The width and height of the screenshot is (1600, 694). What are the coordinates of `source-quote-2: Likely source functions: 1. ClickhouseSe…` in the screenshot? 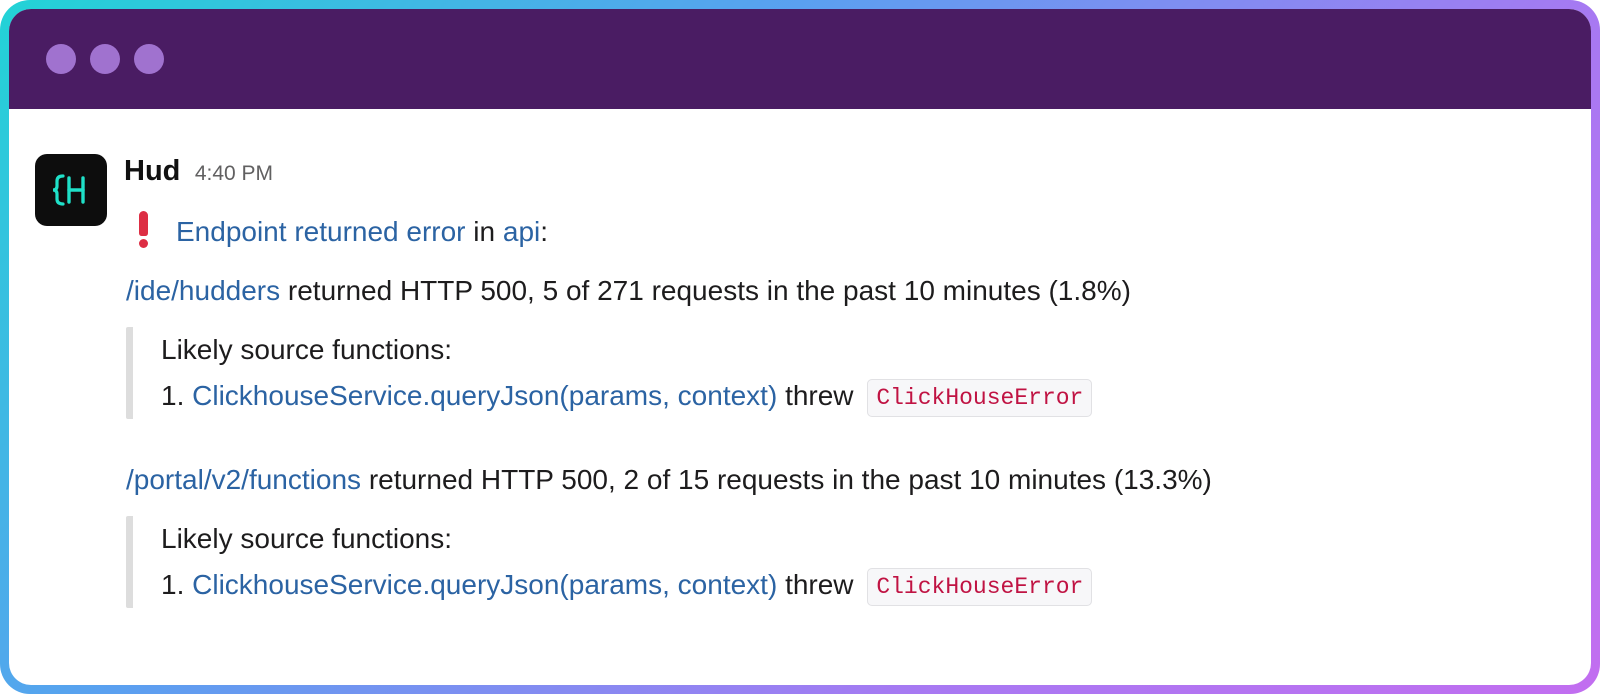 It's located at (609, 562).